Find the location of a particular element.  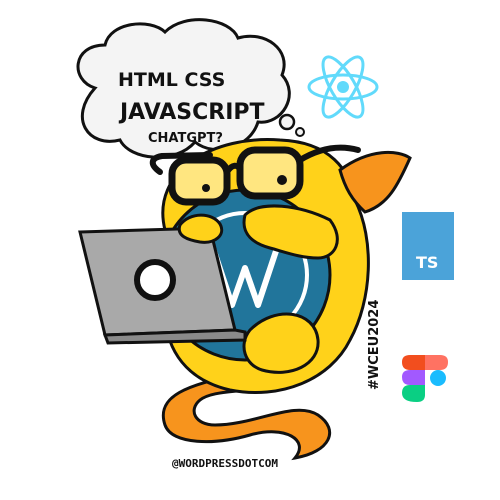

event-hashtag: #WCEU2024 is located at coordinates (374, 345).